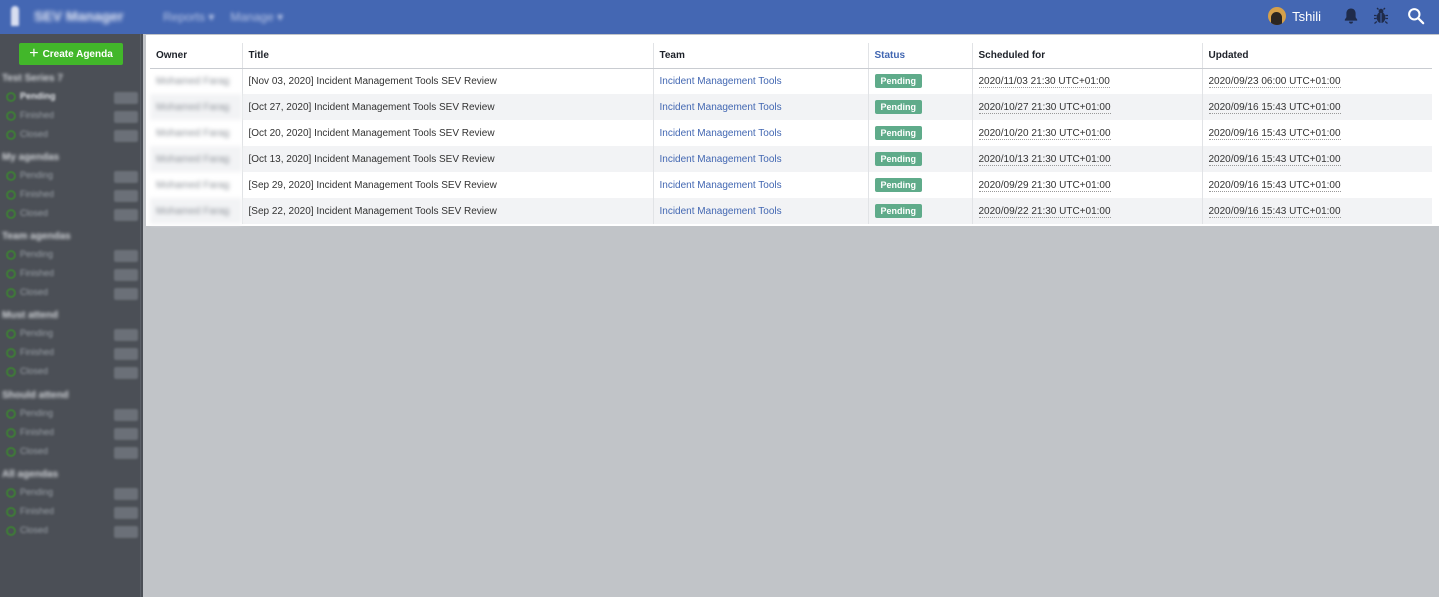 This screenshot has width=1439, height=597. I want to click on sidebar-group-test-series: Test Series 7 Pending Finished Closed, so click(71, 109).